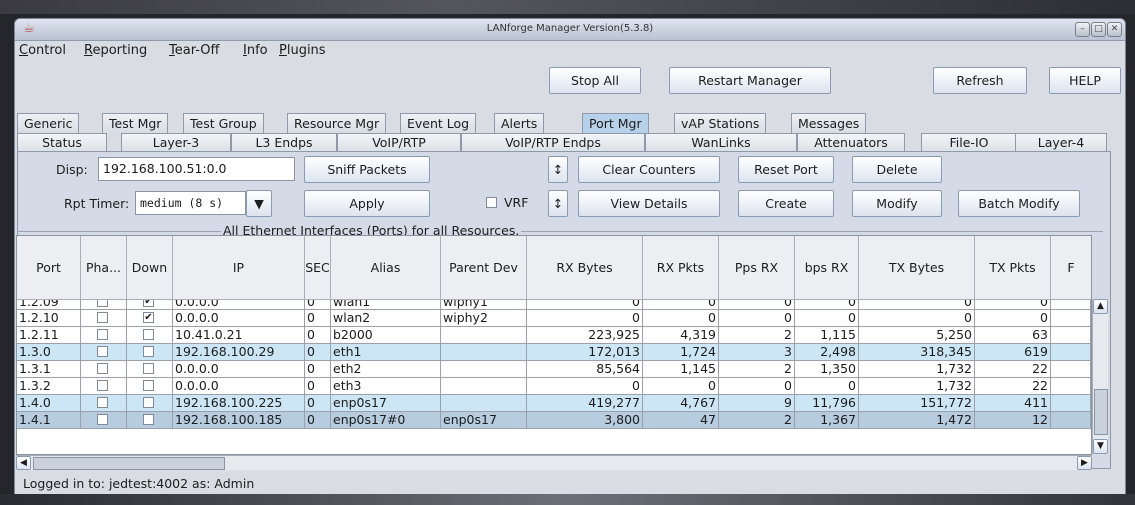 The height and width of the screenshot is (505, 1135). What do you see at coordinates (595, 80) in the screenshot?
I see `stop-all-button: Stop All` at bounding box center [595, 80].